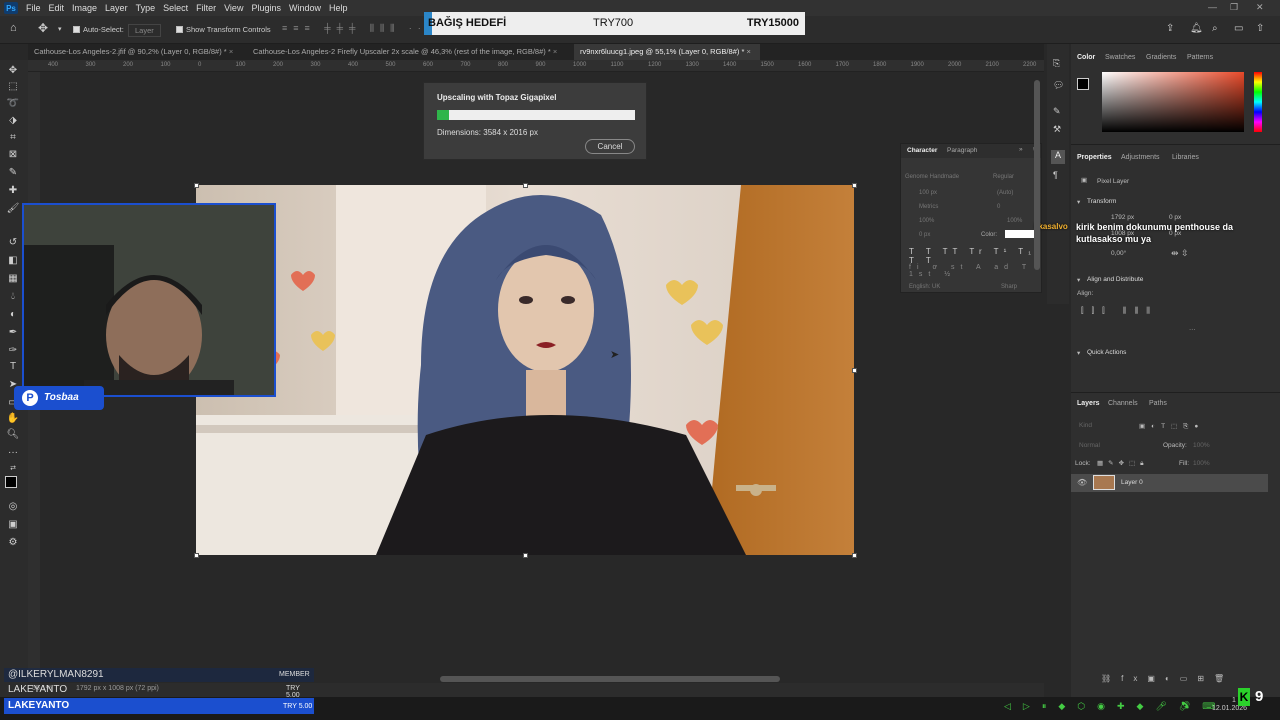  What do you see at coordinates (1120, 57) in the screenshot?
I see `tab-swatches: Swatches` at bounding box center [1120, 57].